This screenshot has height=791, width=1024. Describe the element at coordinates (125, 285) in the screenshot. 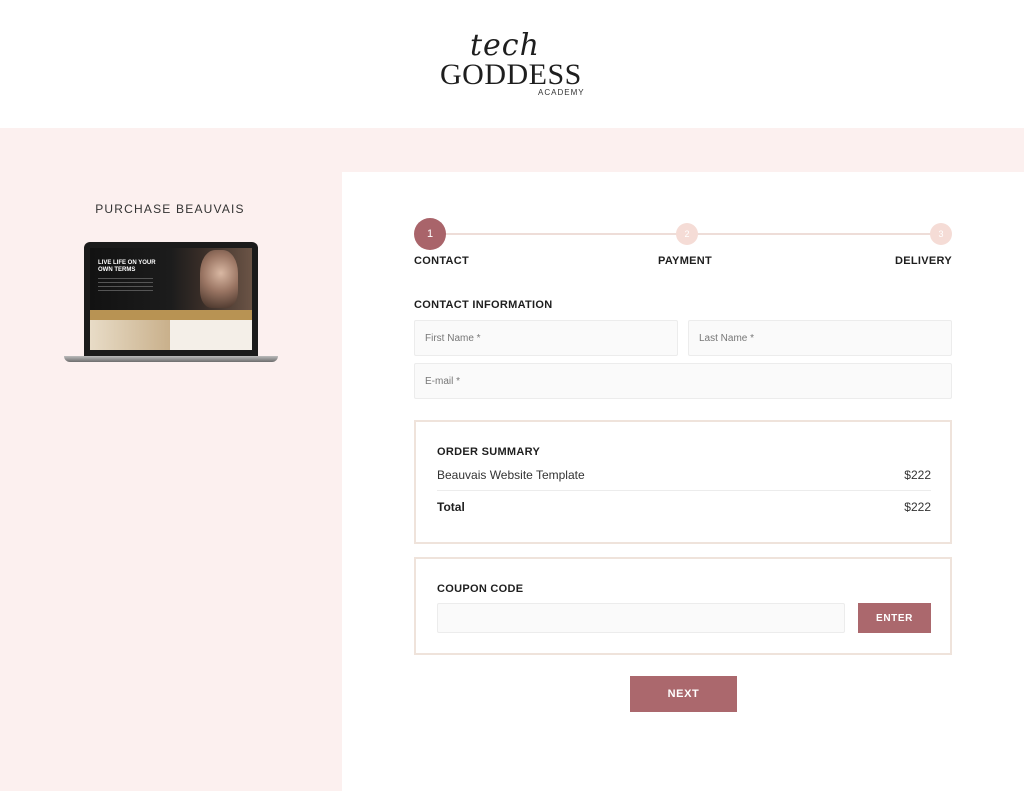

I see `screen-text-lines` at that location.